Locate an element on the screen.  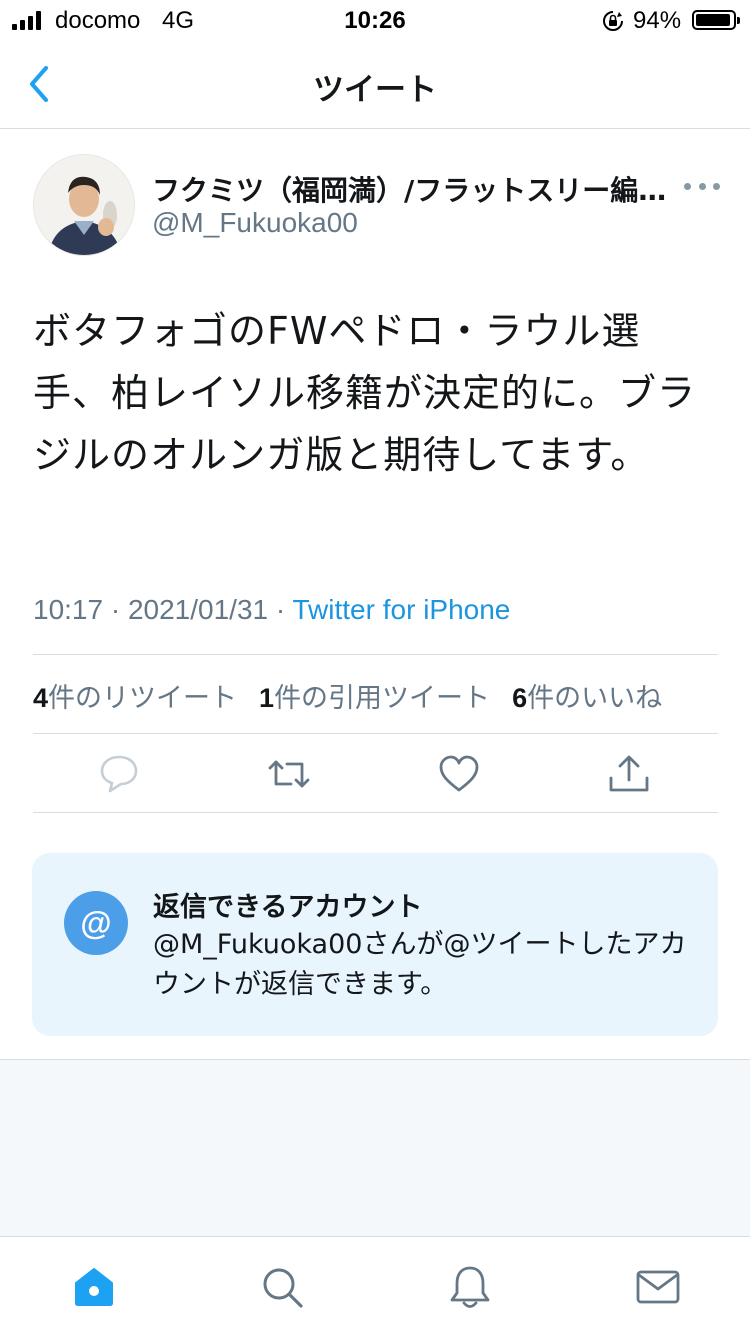
tweet-meta: 10:17 · 2021/01/31 · Twitter for iPhone is located at coordinates (271, 610).